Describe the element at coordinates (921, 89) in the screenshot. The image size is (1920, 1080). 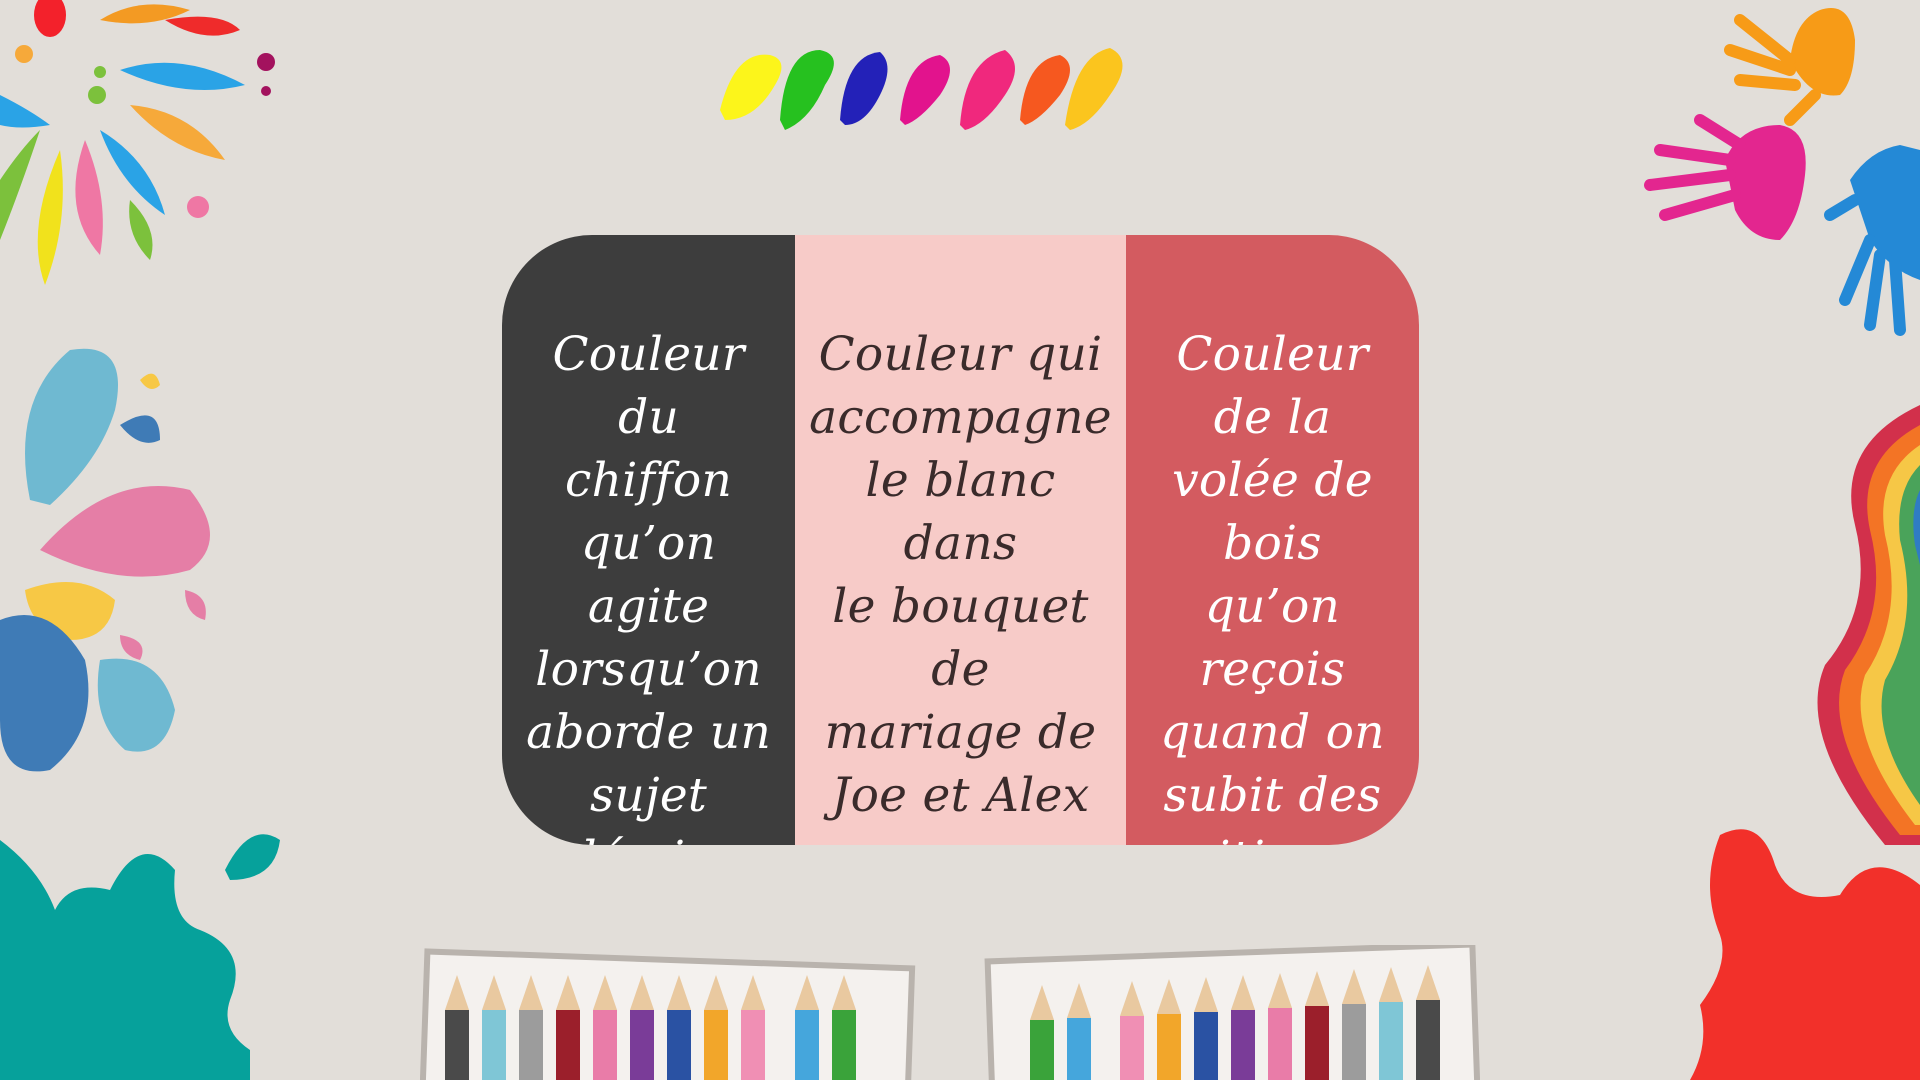
I see `paint-strokes-icon` at that location.